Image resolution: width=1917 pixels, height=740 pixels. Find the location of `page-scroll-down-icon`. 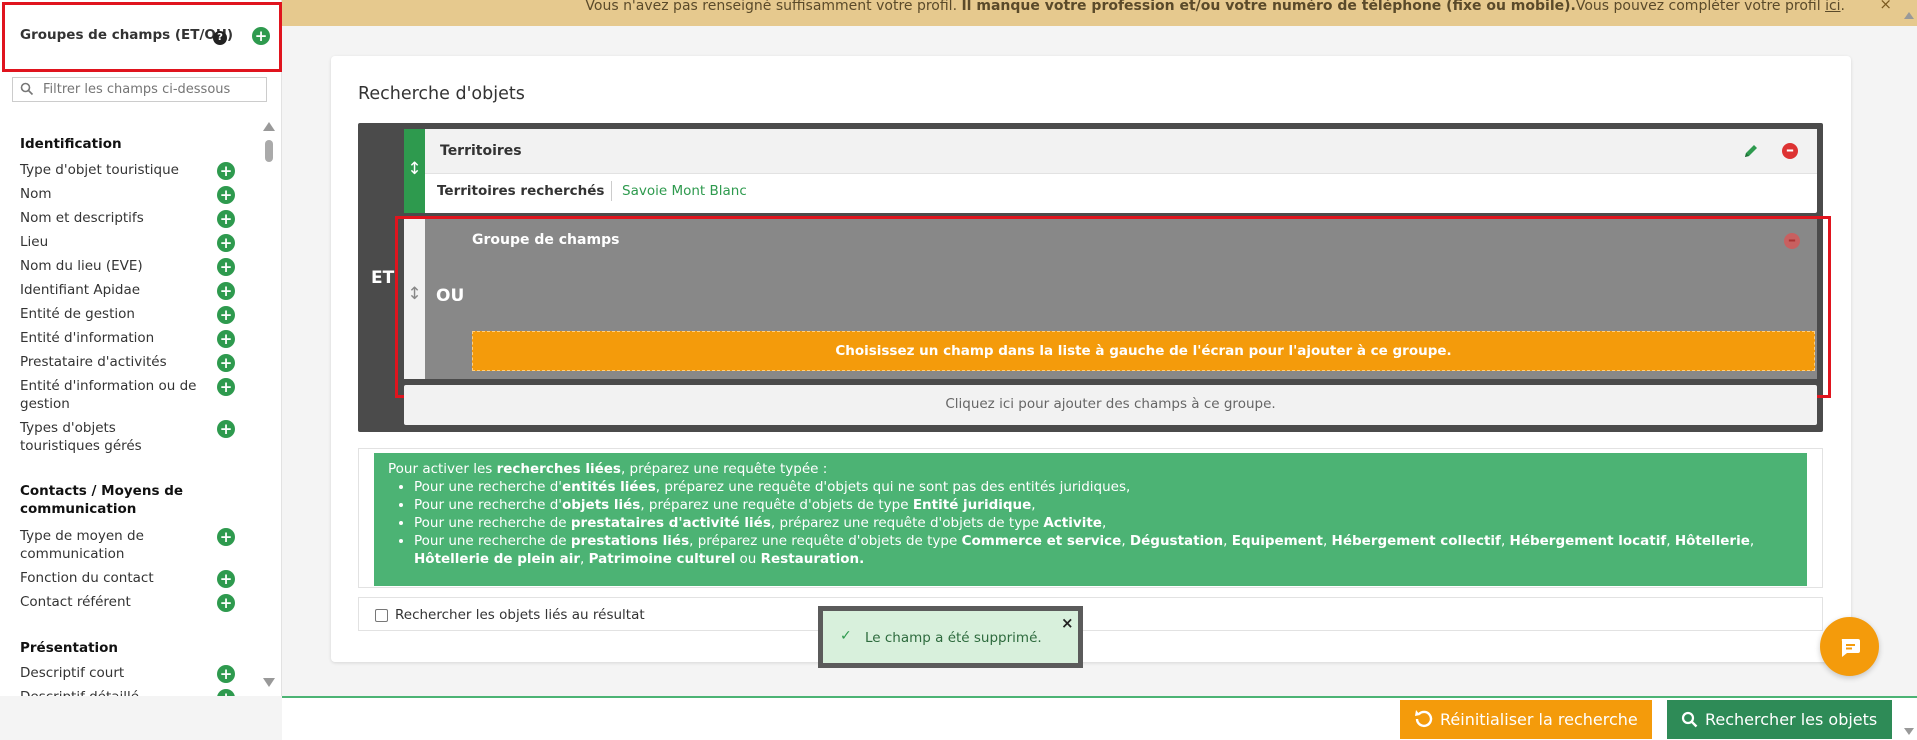

page-scroll-down-icon is located at coordinates (1909, 731).